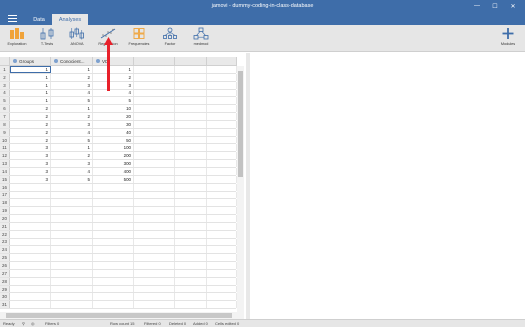 This screenshot has height=327, width=525. What do you see at coordinates (113, 109) in the screenshot?
I see `table-cell: 10` at bounding box center [113, 109].